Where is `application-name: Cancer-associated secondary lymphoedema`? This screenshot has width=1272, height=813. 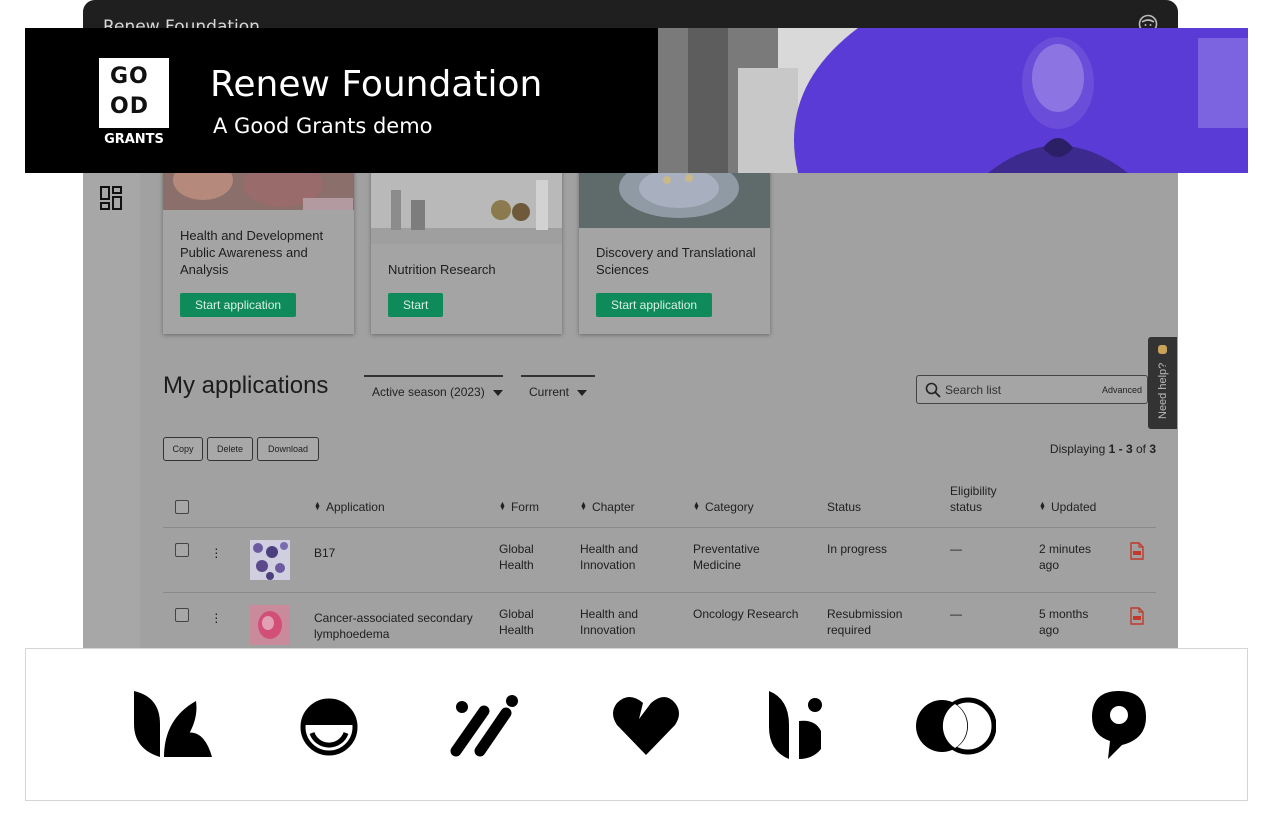 application-name: Cancer-associated secondary lymphoedema is located at coordinates (393, 626).